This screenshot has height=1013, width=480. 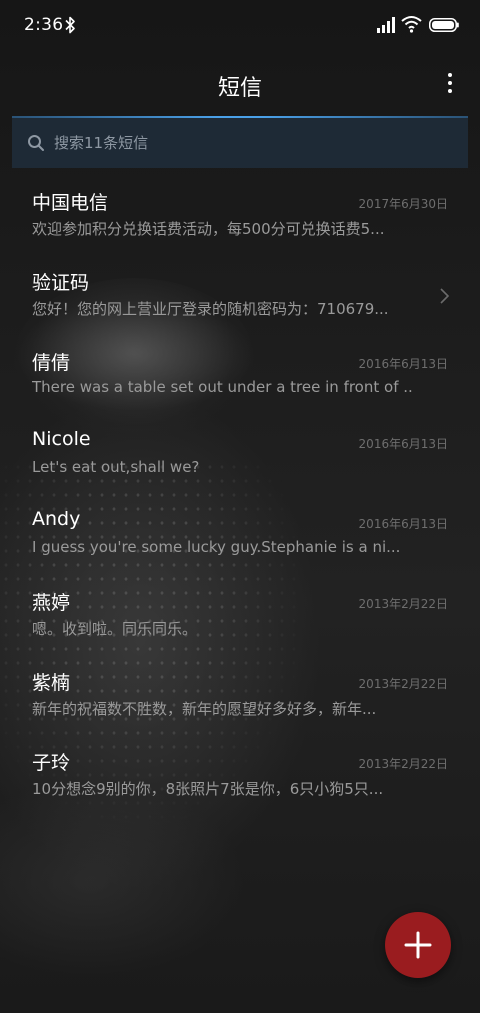 What do you see at coordinates (51, 603) in the screenshot?
I see `message-sender: 燕婷` at bounding box center [51, 603].